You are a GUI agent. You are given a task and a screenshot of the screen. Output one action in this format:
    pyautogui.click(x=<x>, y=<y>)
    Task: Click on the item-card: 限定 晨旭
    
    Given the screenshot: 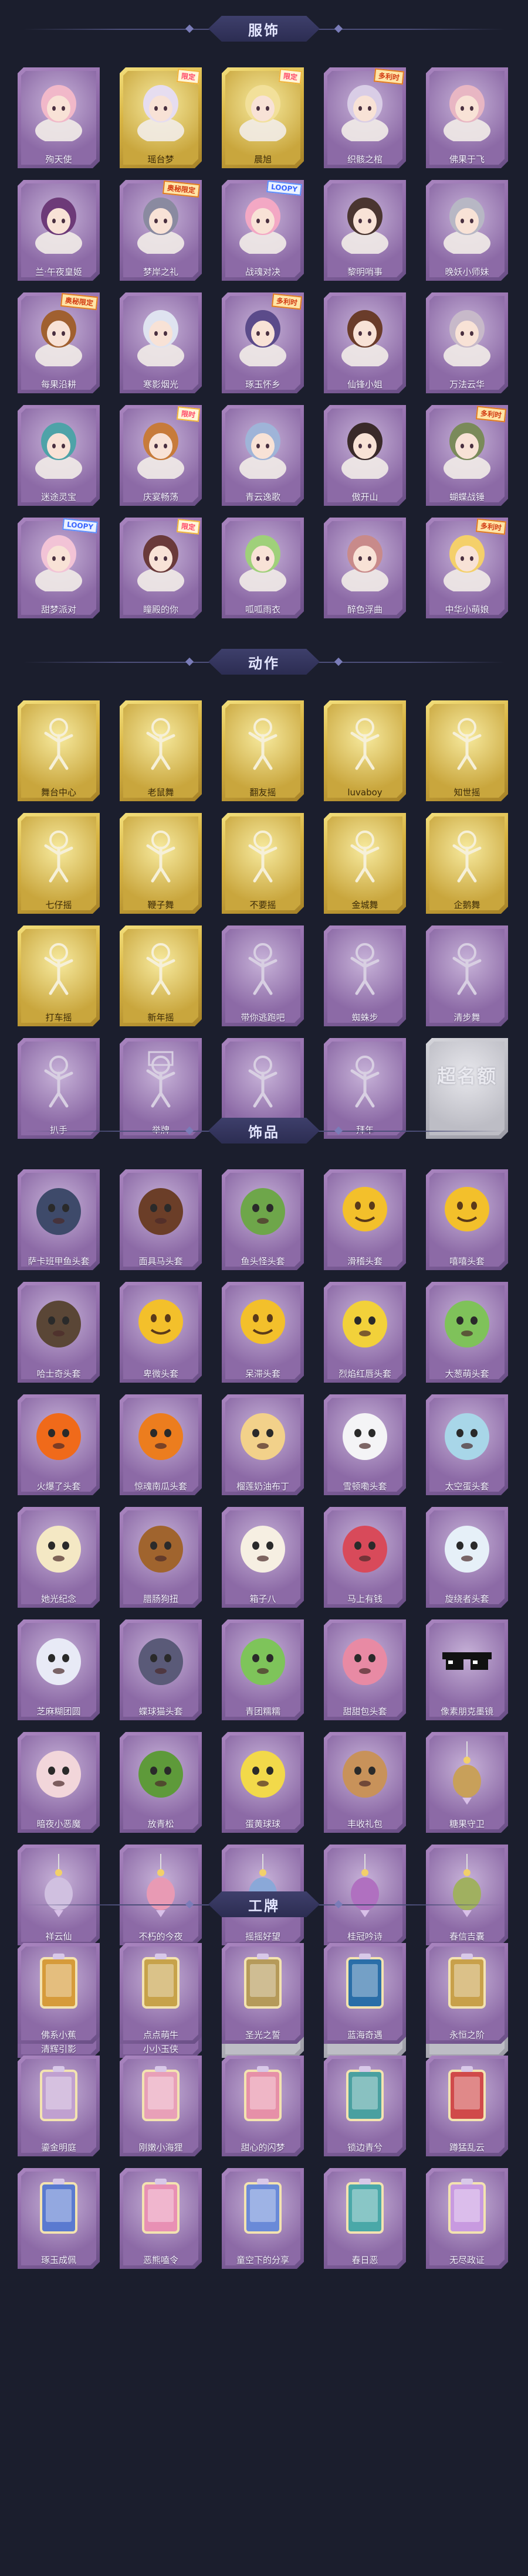 What is the action you would take?
    pyautogui.click(x=263, y=117)
    